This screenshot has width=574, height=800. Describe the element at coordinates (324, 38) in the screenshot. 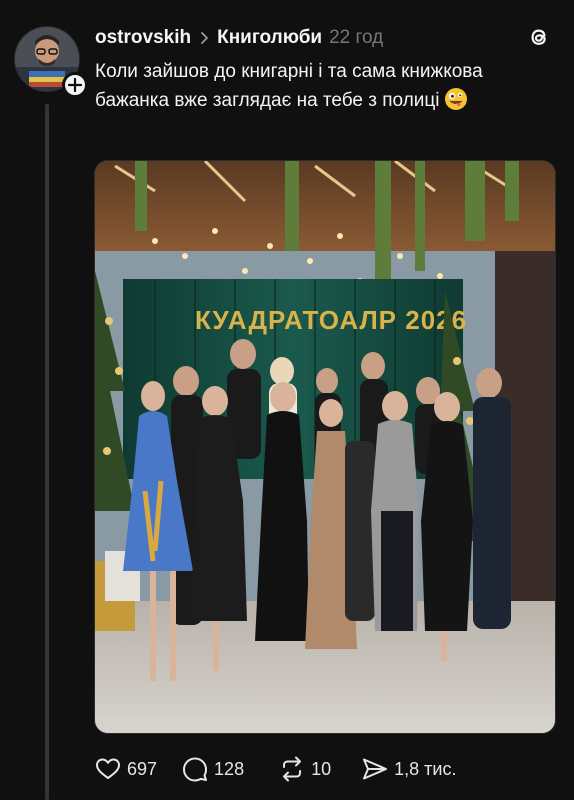

I see `post-header: ostrovskih Книголюби 22 год` at that location.